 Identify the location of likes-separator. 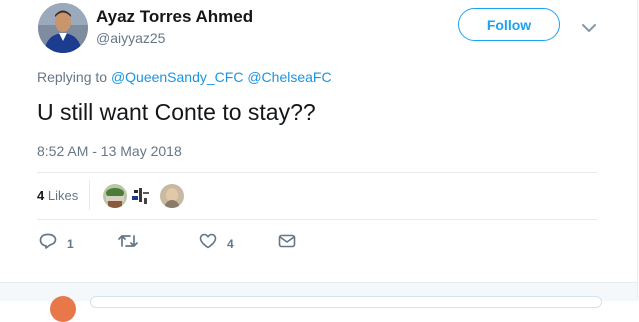
(89, 195).